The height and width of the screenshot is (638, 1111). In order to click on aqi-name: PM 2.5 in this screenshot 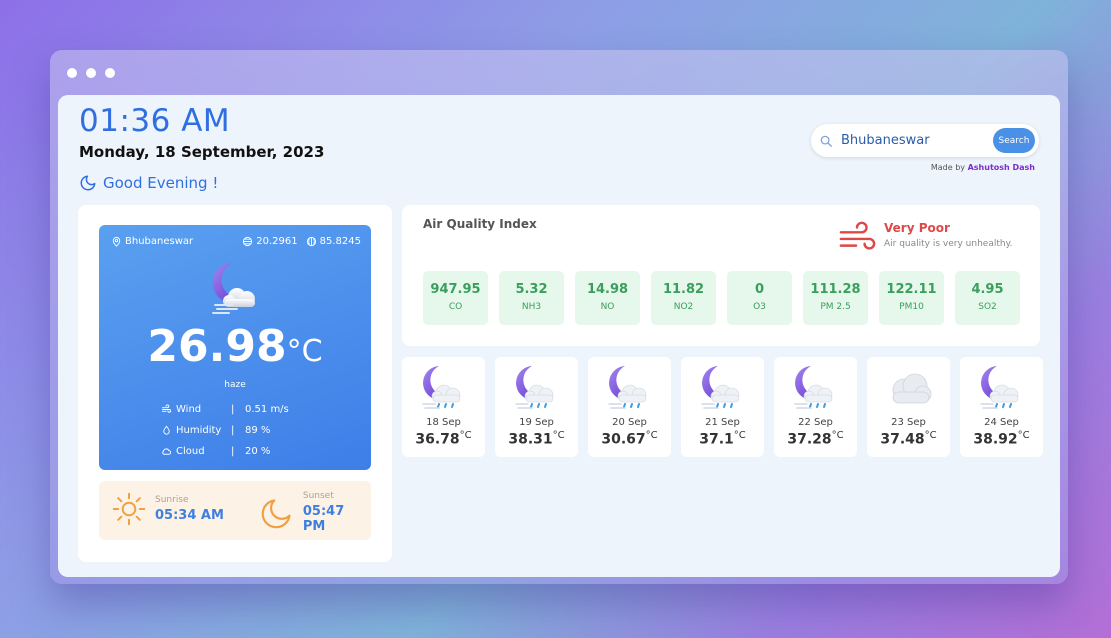, I will do `click(835, 307)`.